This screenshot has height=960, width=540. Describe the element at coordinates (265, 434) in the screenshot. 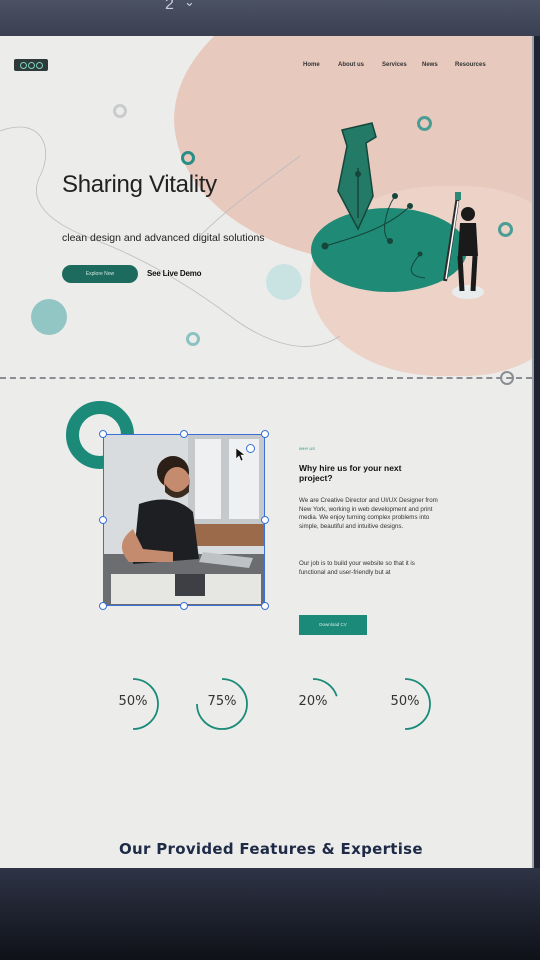

I see `resize-handle-tr` at that location.